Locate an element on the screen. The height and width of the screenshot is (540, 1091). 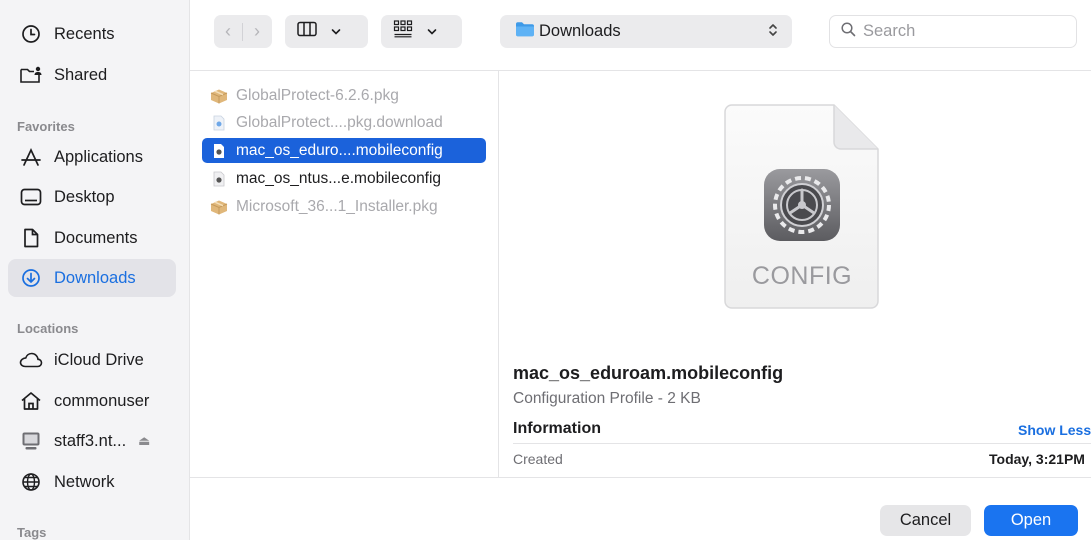
columns-view-icon is located at coordinates (307, 31).